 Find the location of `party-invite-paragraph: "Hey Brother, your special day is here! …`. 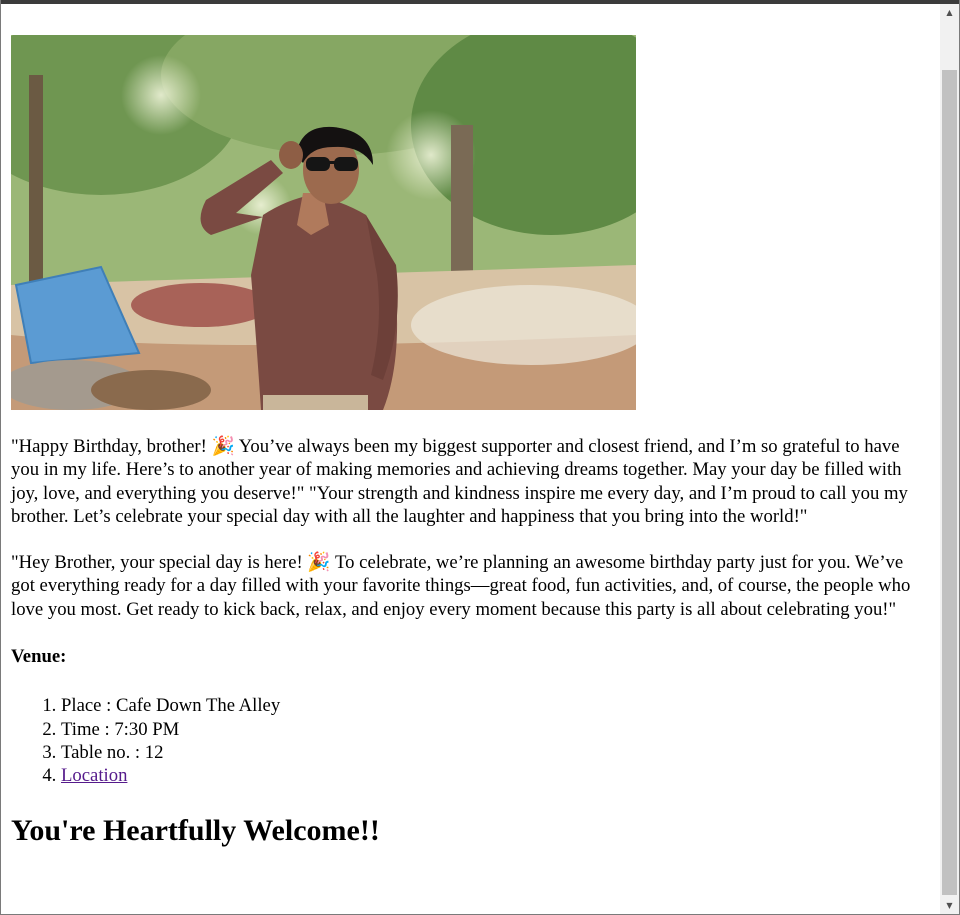

party-invite-paragraph: "Hey Brother, your special day is here! … is located at coordinates (461, 586).